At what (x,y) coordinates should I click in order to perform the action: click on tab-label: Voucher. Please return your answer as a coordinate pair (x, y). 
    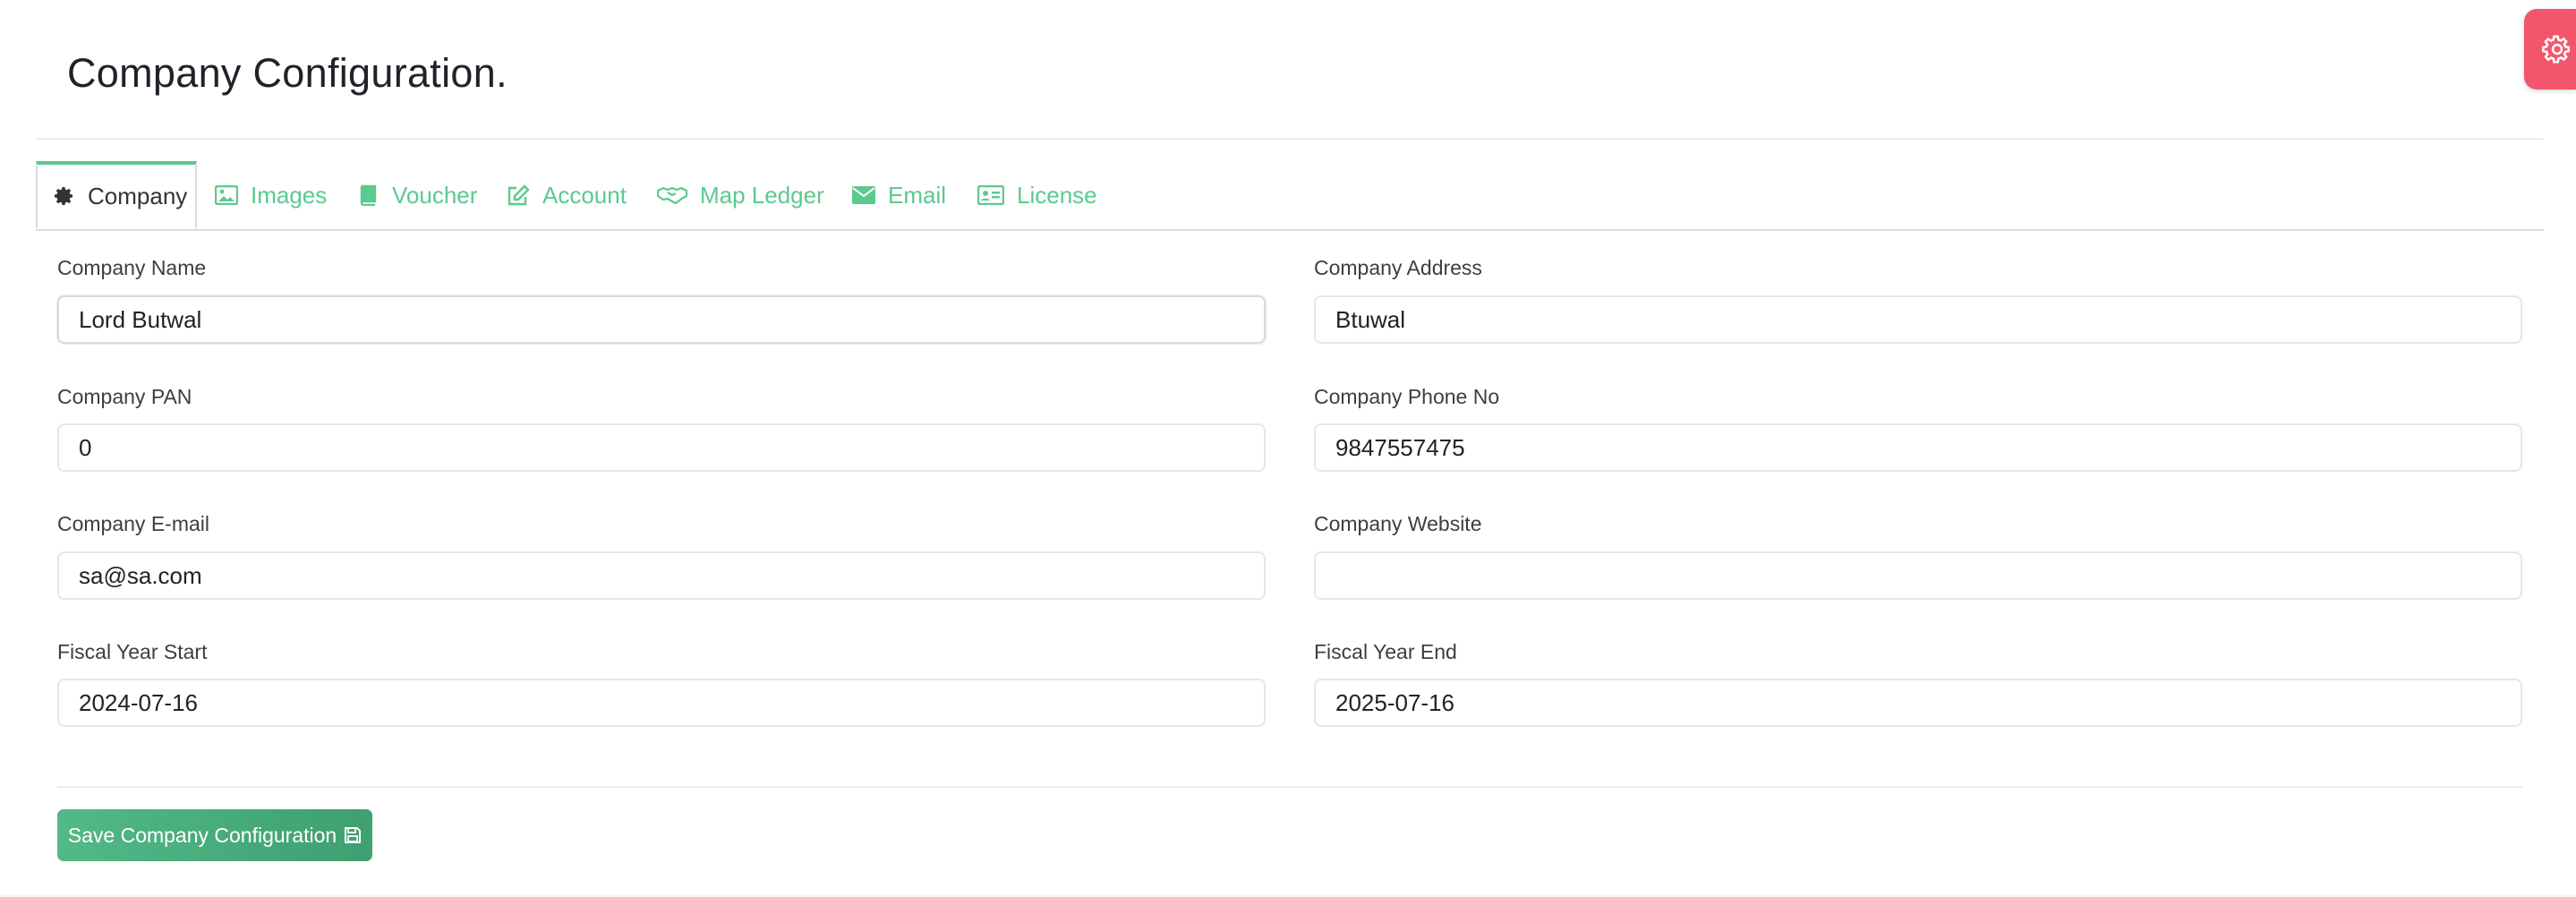
    Looking at the image, I should click on (435, 195).